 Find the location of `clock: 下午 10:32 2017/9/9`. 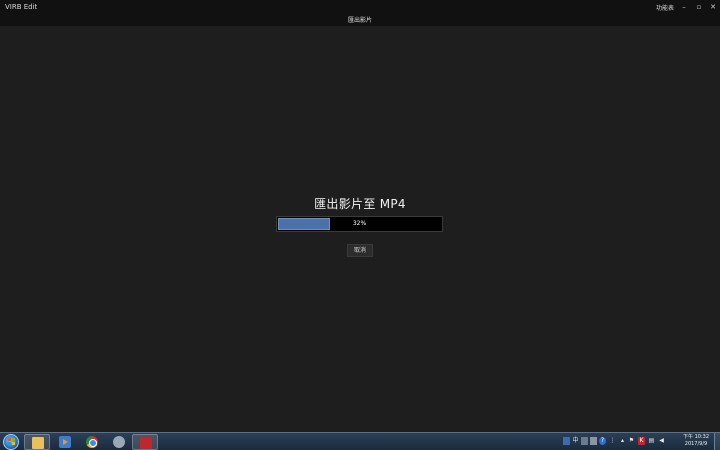

clock: 下午 10:32 2017/9/9 is located at coordinates (696, 441).